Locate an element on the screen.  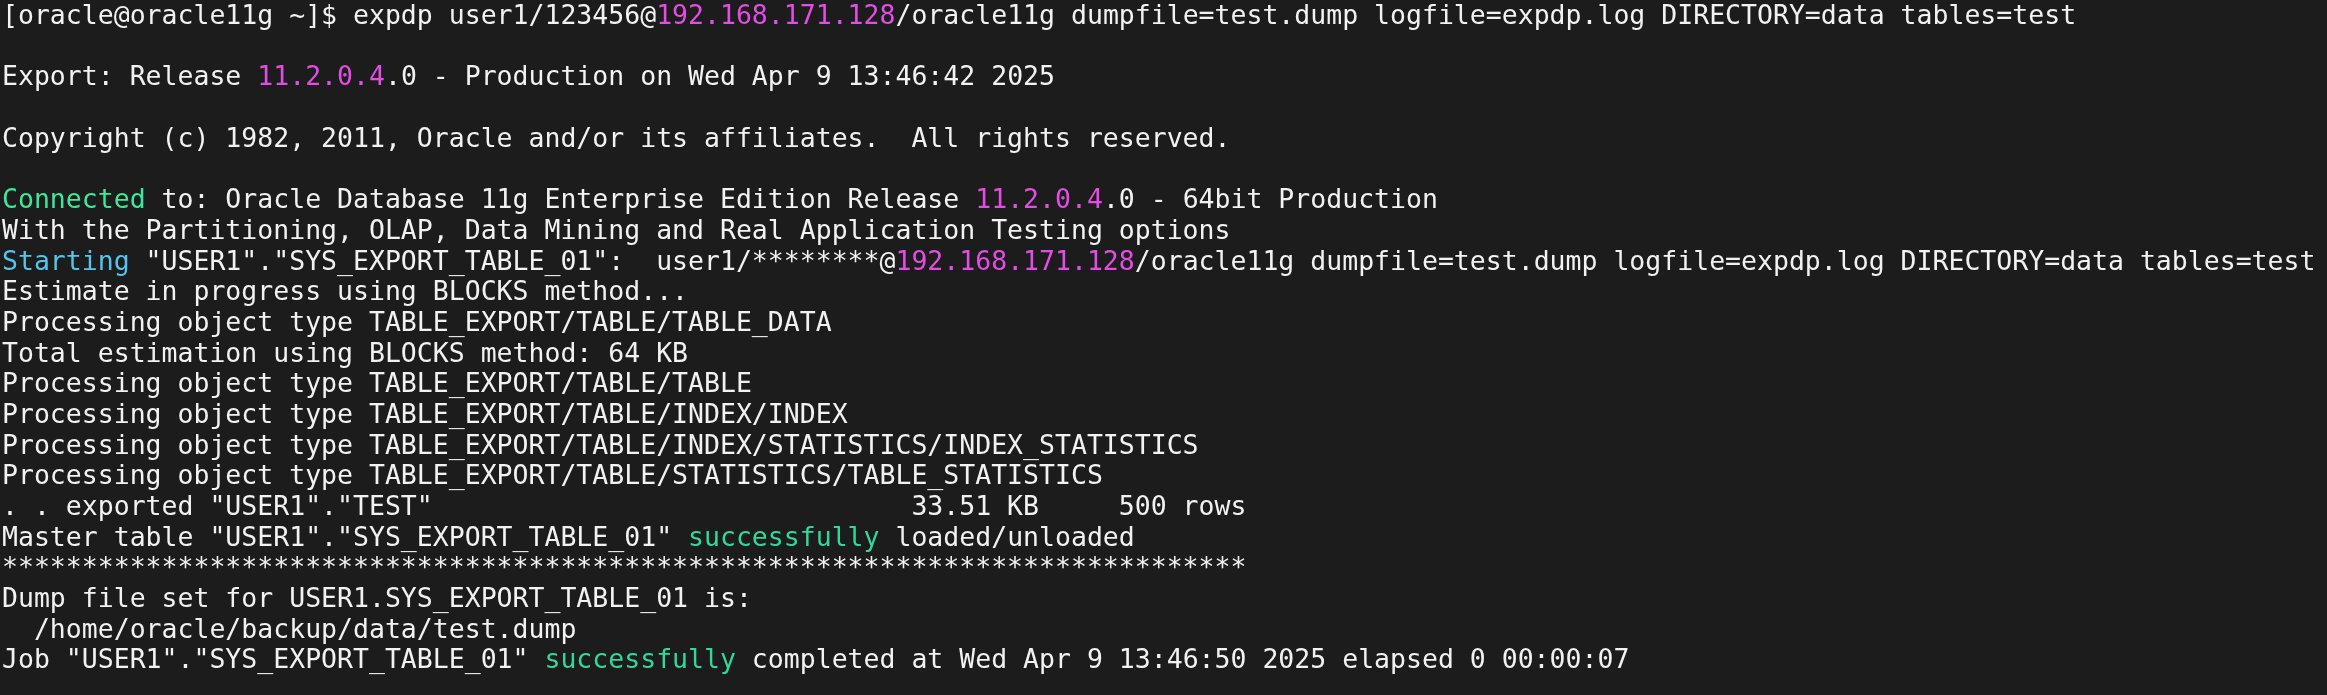
terminal-line: Master table "USER1"."SYS_EXPORT_TABLE_01" successfully loaded/unloaded is located at coordinates (568, 537).